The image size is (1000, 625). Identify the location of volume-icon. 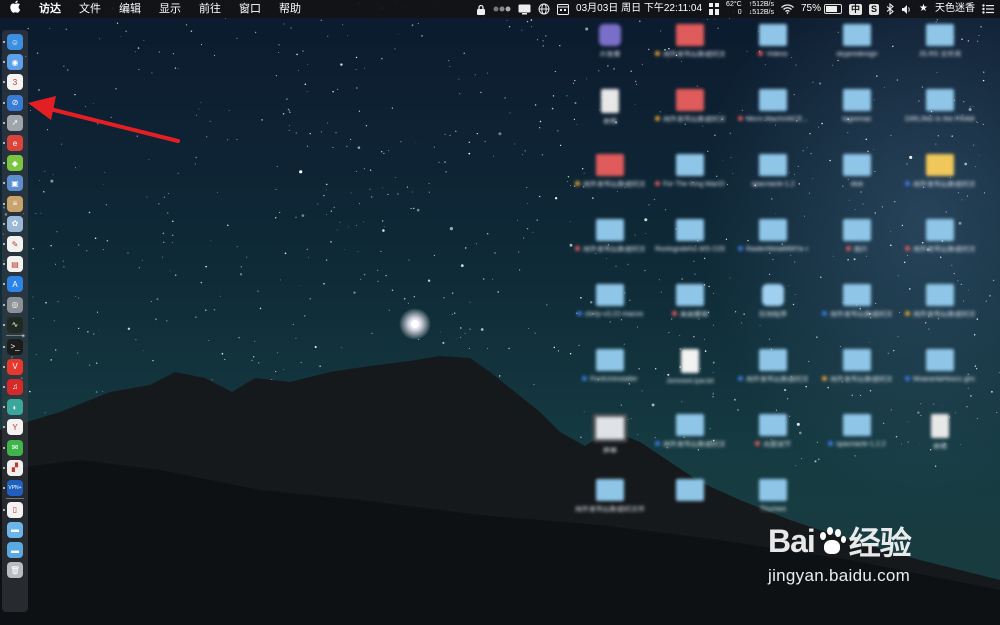
(906, 9).